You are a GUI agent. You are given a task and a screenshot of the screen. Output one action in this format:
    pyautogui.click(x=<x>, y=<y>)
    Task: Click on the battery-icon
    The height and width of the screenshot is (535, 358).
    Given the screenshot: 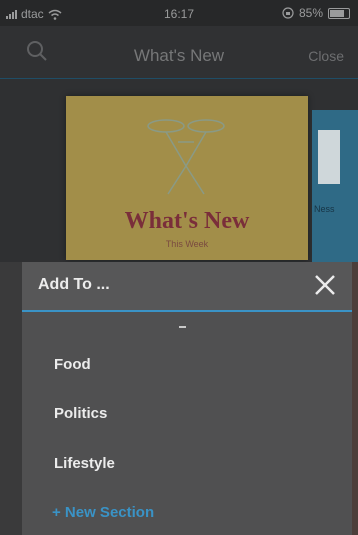 What is the action you would take?
    pyautogui.click(x=339, y=13)
    